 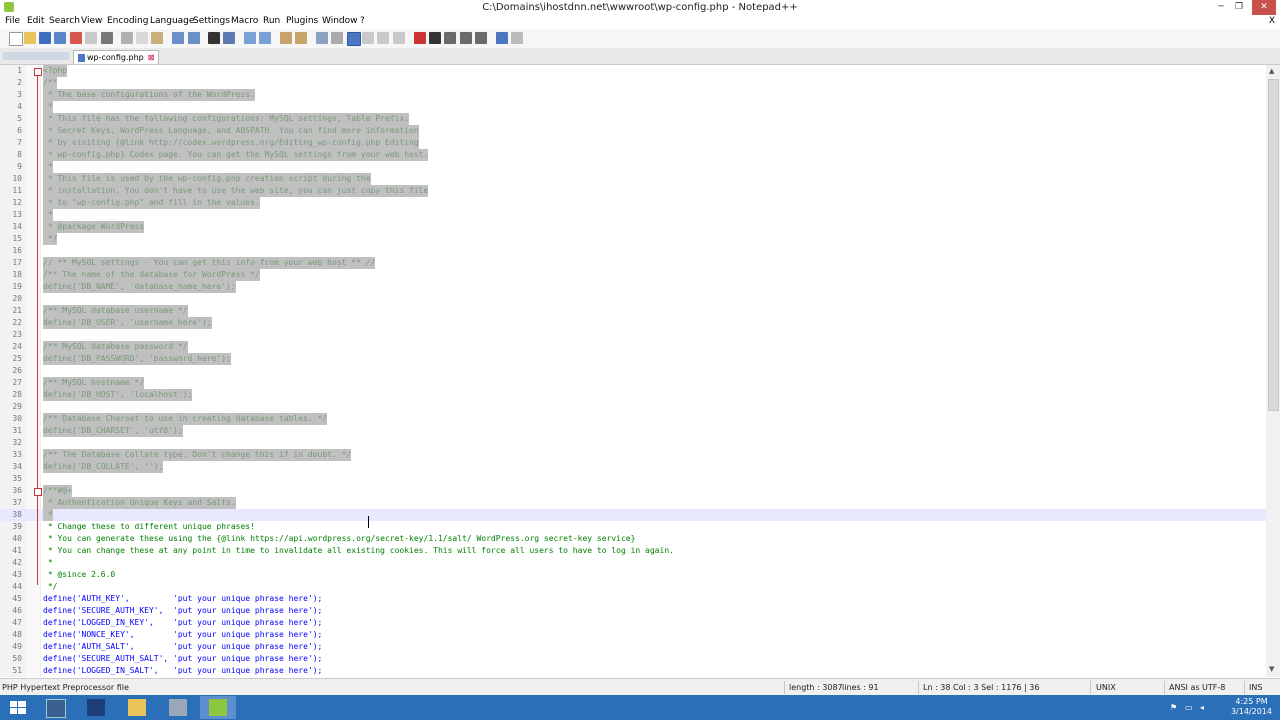 I want to click on vertical-scrollbar: ▲ ▼, so click(x=1273, y=371).